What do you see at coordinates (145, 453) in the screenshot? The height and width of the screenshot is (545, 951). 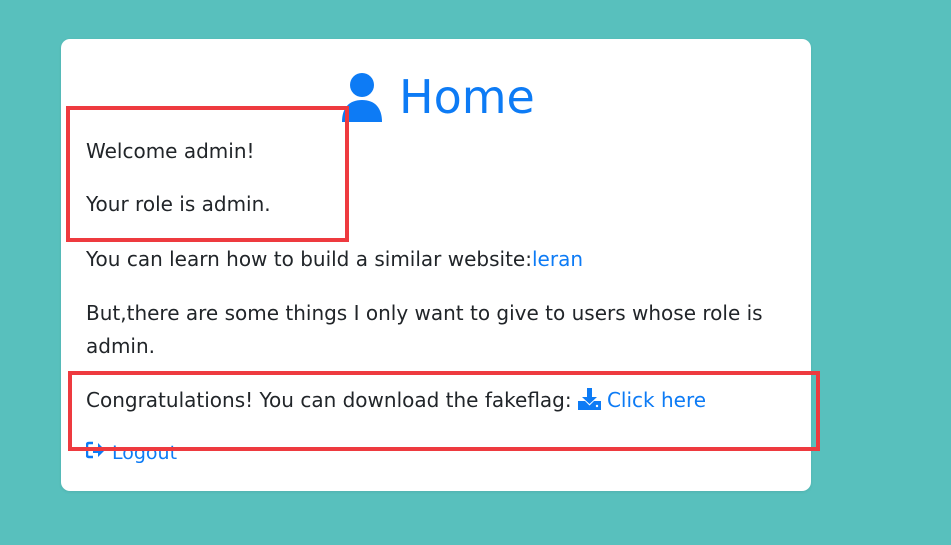 I see `logout-label: Logout` at bounding box center [145, 453].